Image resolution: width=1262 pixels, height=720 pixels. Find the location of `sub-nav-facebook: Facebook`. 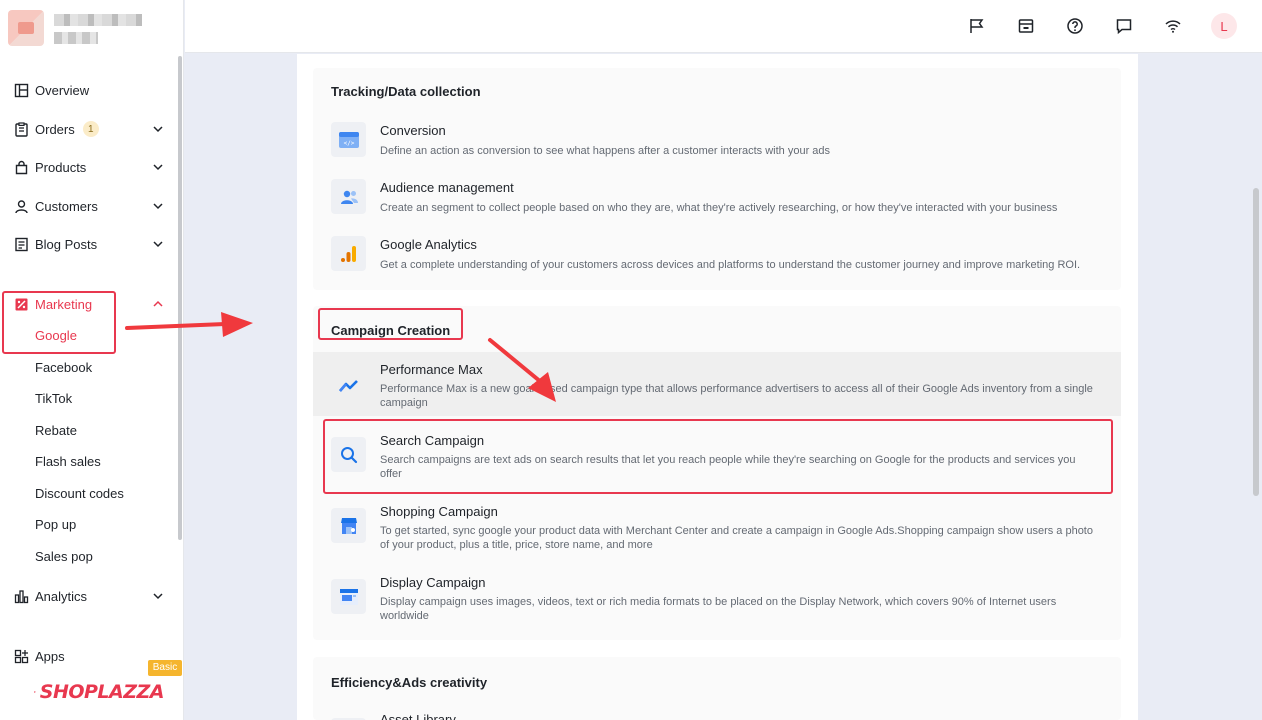

sub-nav-facebook: Facebook is located at coordinates (63, 368).